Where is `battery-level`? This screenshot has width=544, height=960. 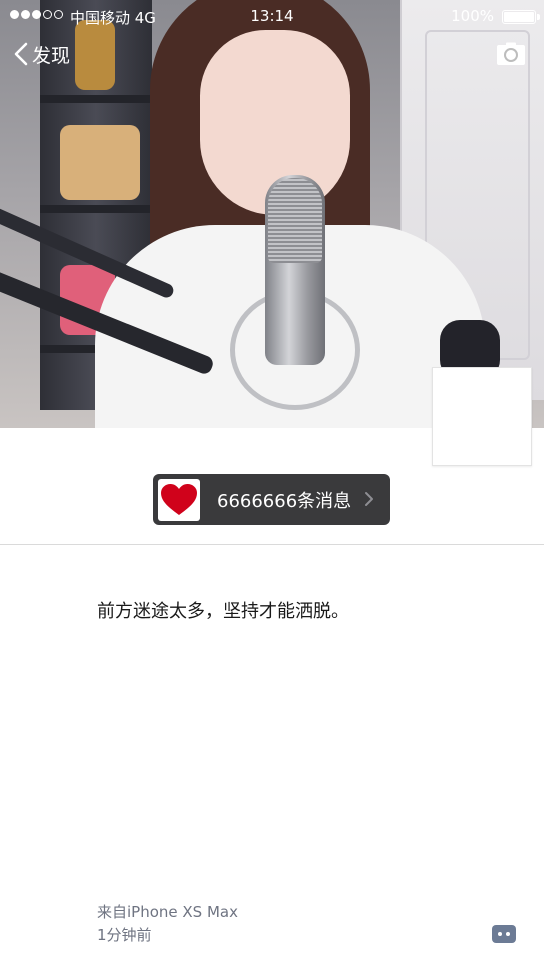 battery-level is located at coordinates (519, 17).